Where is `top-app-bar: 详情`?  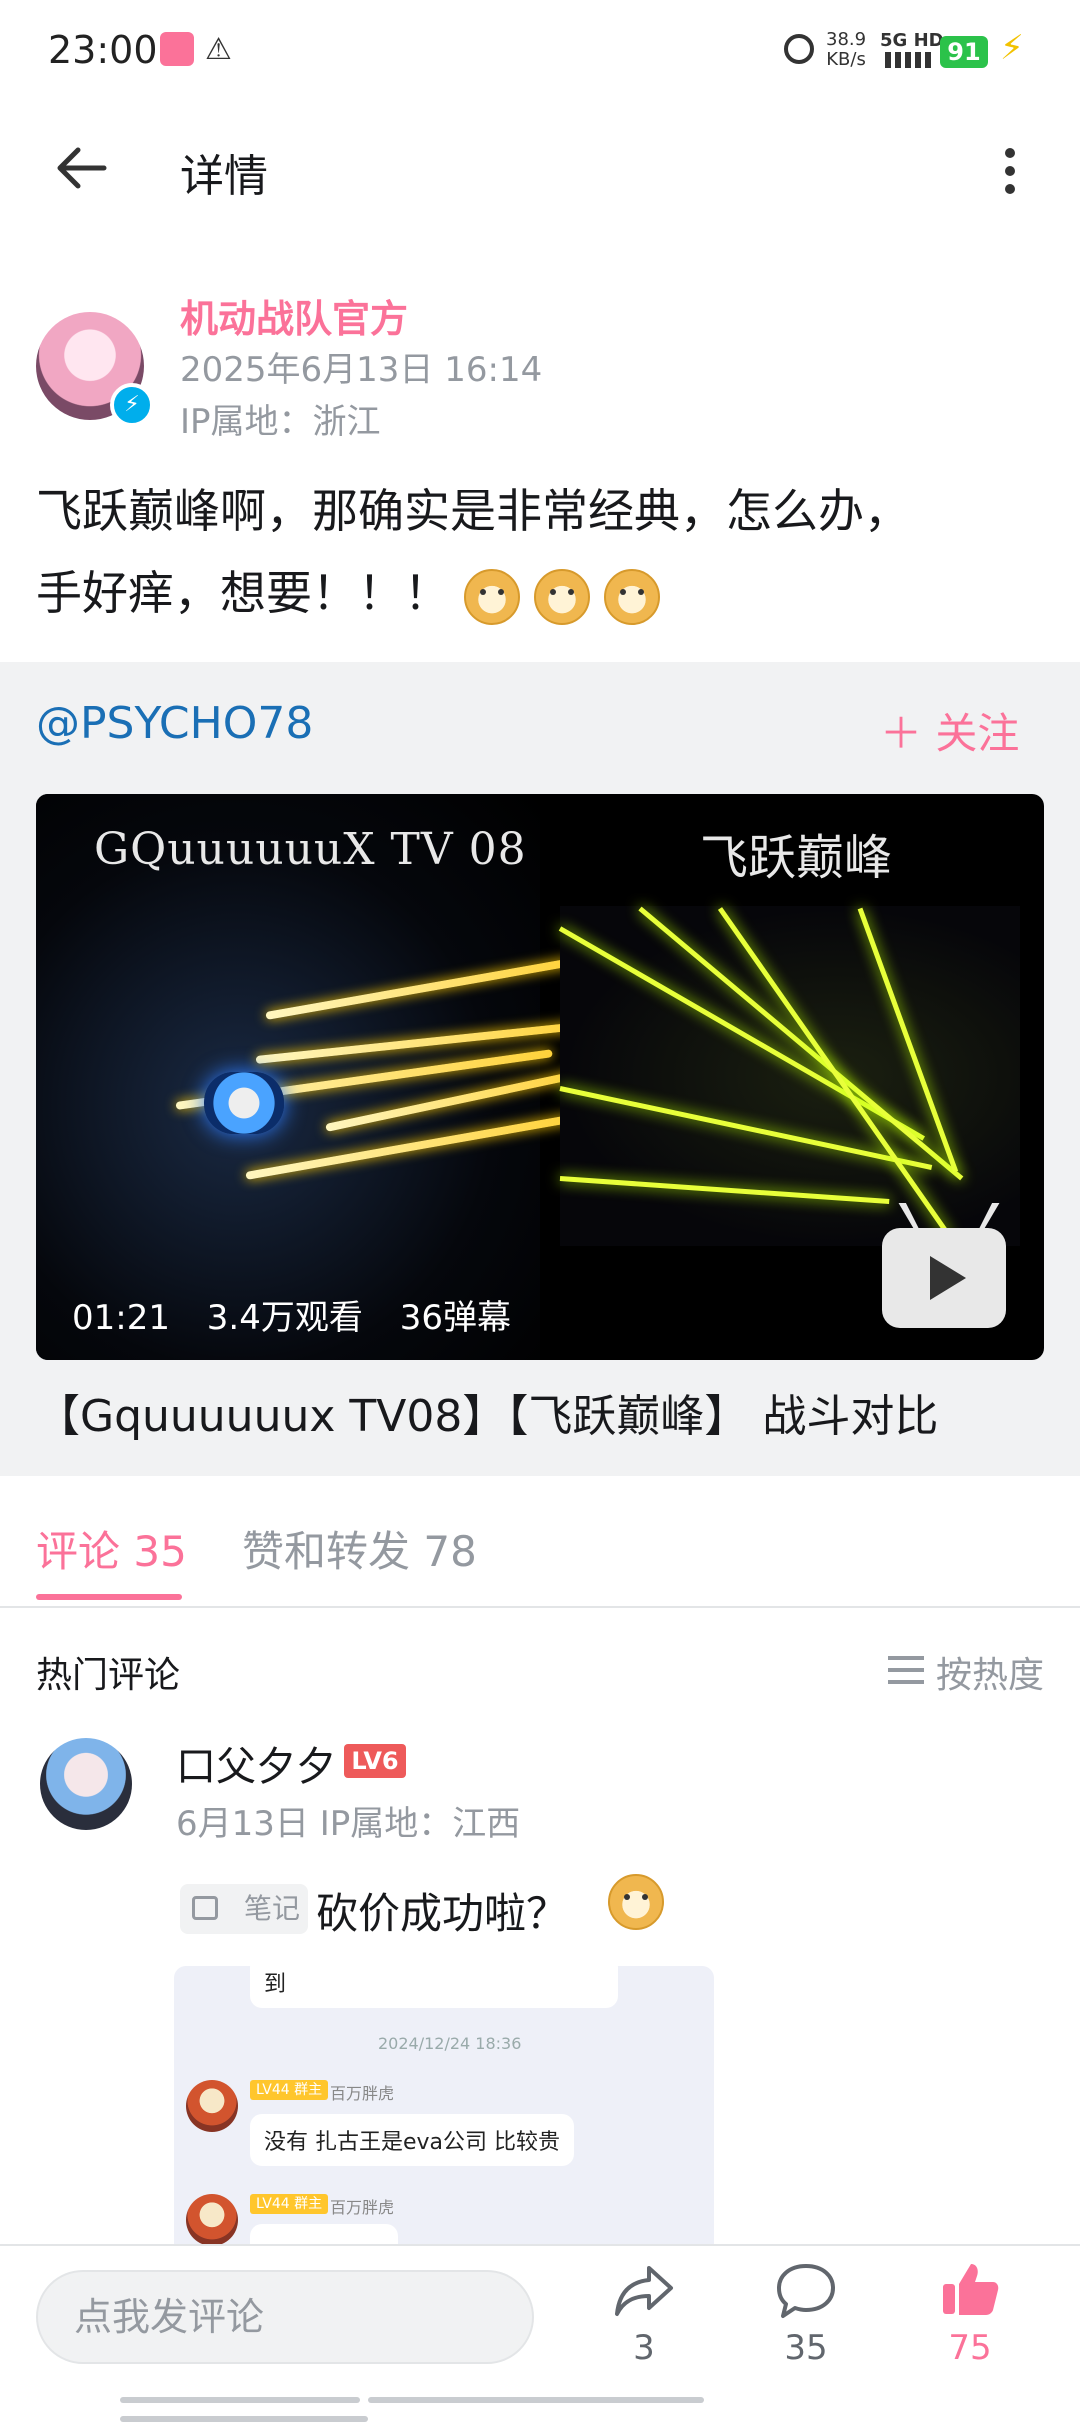
top-app-bar: 详情 is located at coordinates (540, 170).